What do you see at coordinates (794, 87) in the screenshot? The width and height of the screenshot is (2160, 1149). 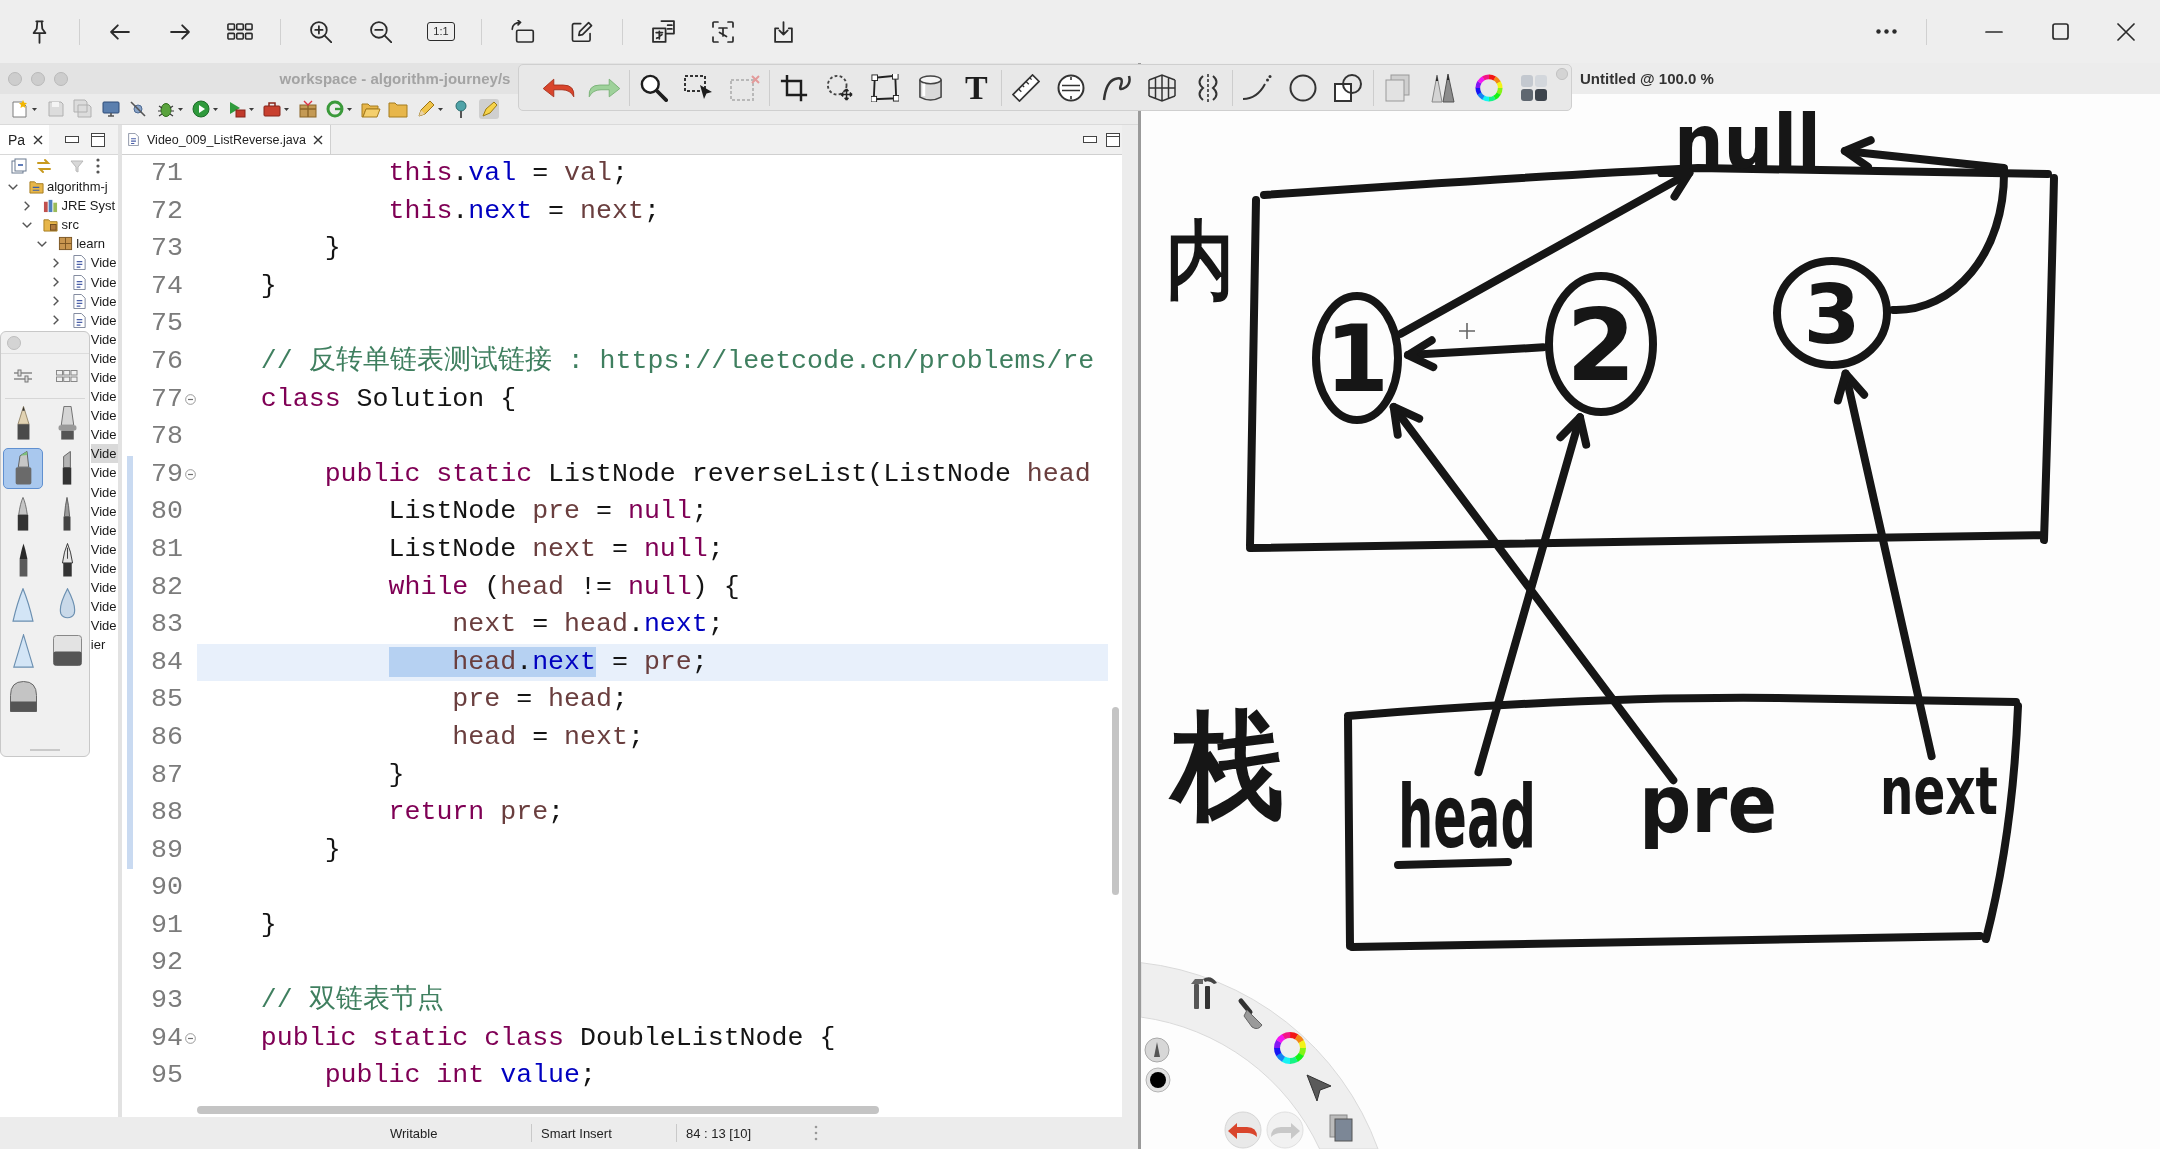 I see `crop-icon` at bounding box center [794, 87].